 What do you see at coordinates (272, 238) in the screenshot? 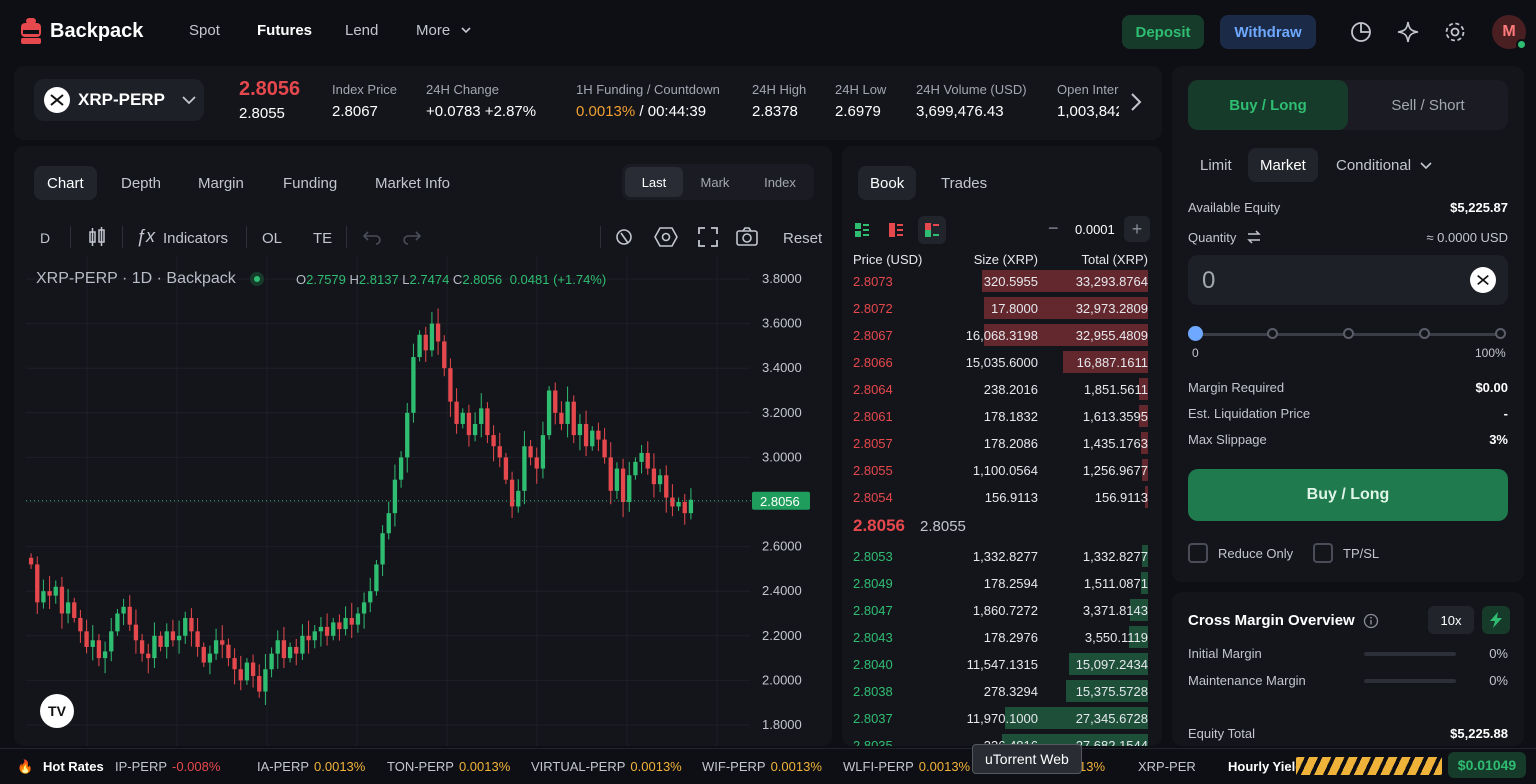
I see `ol-toggle: OL` at bounding box center [272, 238].